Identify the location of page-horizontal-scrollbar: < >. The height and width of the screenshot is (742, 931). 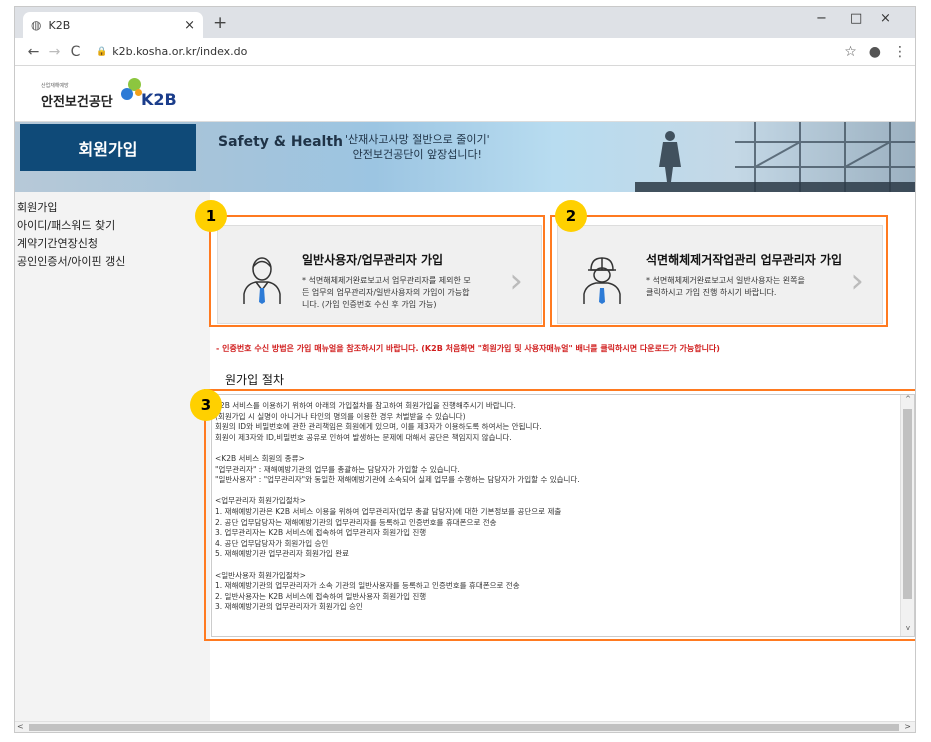
(465, 726).